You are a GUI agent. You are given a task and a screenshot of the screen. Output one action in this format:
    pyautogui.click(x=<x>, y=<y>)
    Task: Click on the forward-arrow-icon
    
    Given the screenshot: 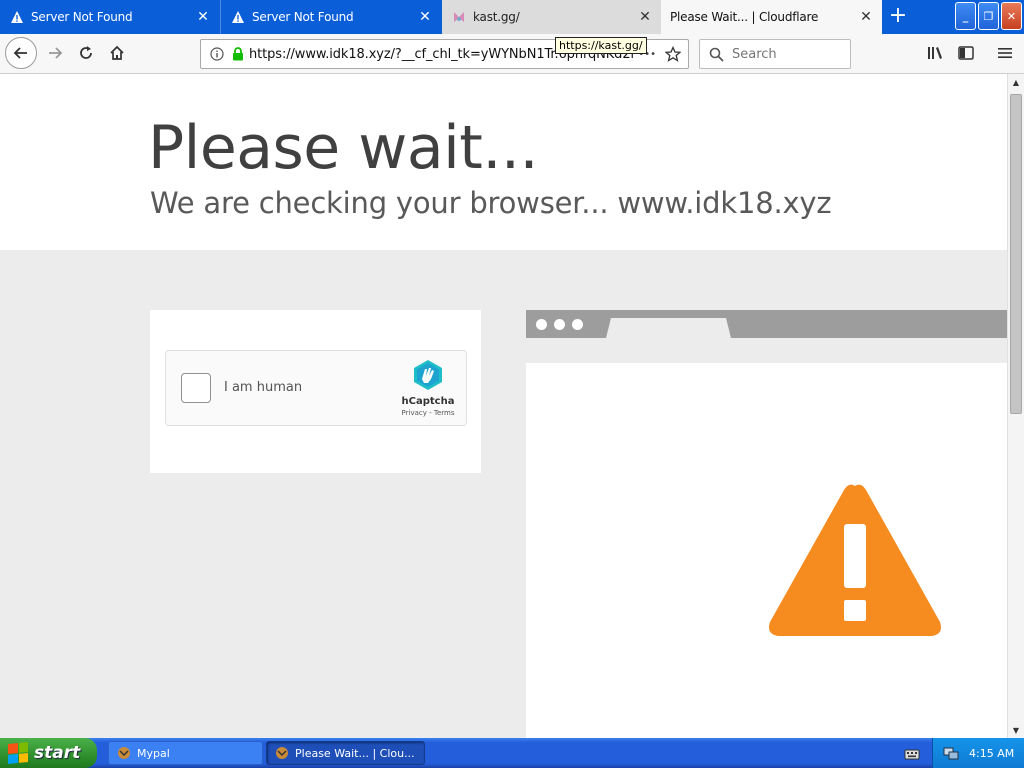 What is the action you would take?
    pyautogui.click(x=56, y=53)
    